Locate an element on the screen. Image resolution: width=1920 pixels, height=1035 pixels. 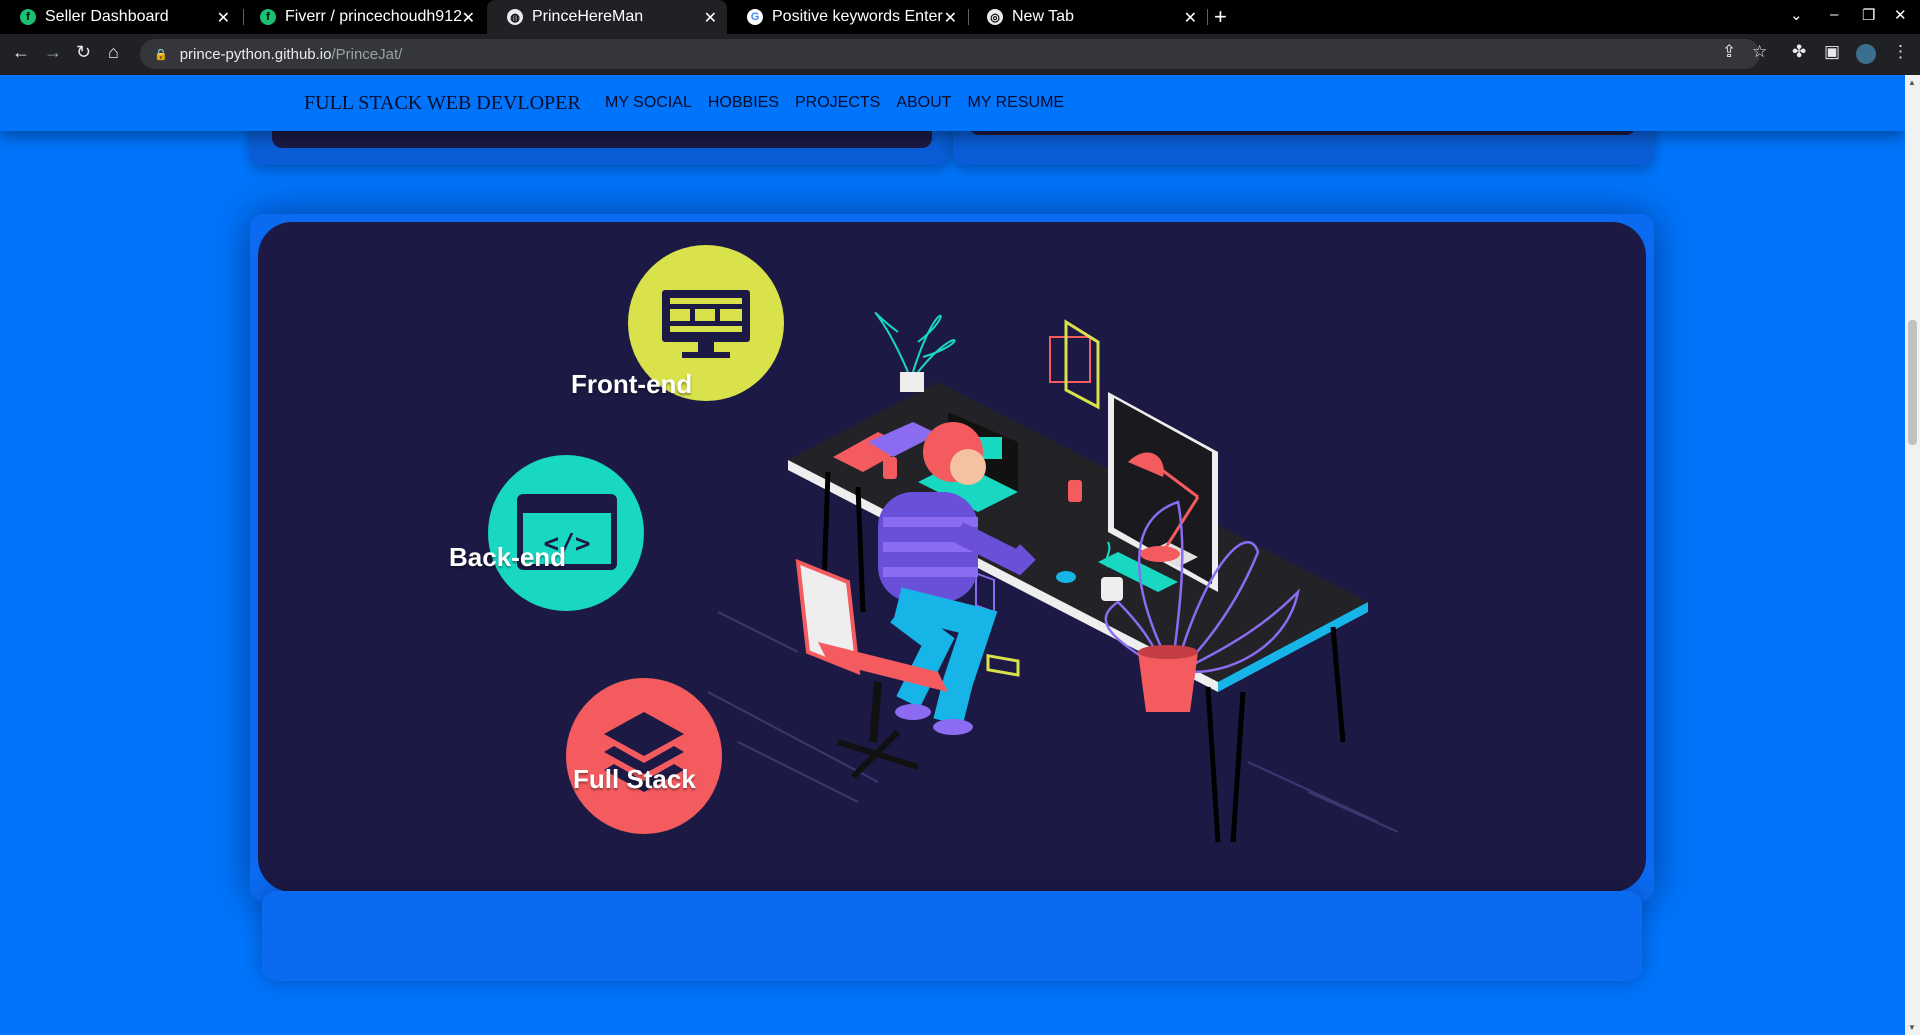
minimize-icon: – is located at coordinates (1834, 14).